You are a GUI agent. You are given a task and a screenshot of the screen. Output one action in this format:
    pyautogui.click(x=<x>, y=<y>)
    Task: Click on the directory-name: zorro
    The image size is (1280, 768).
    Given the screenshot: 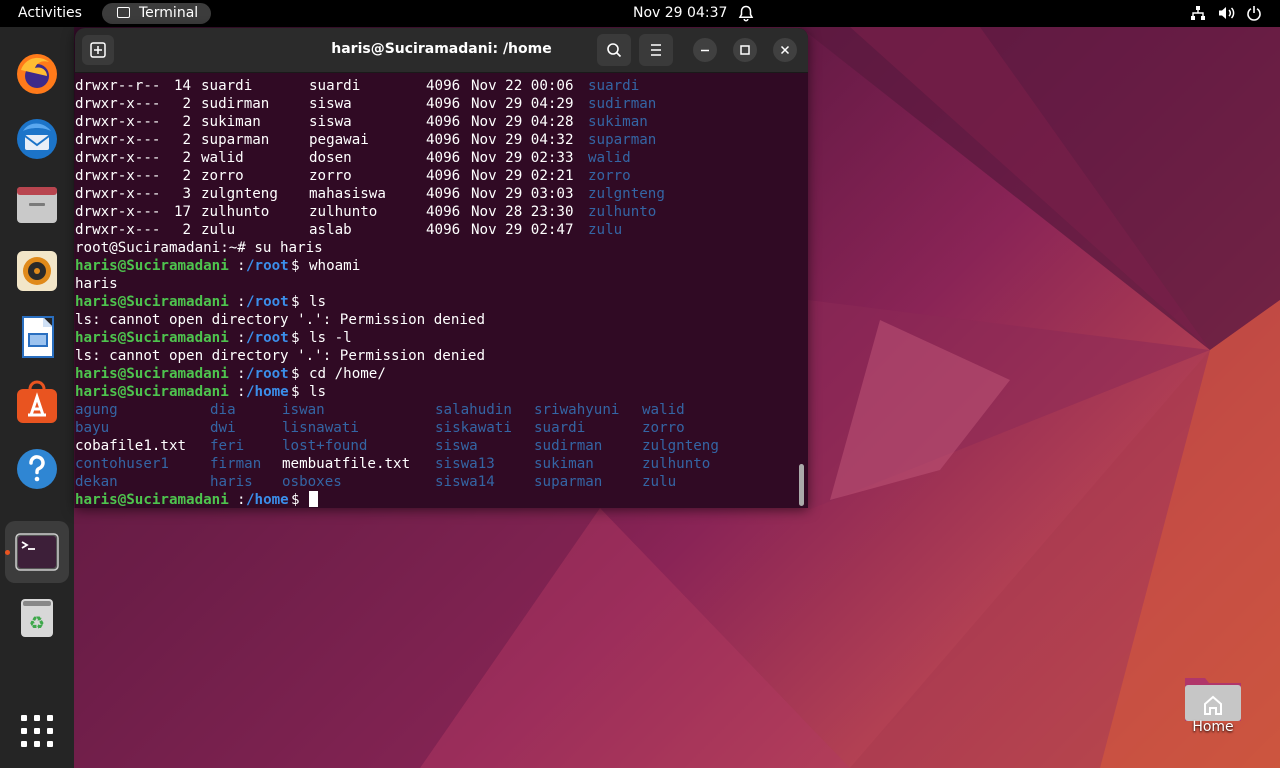 What is the action you would take?
    pyautogui.click(x=663, y=428)
    